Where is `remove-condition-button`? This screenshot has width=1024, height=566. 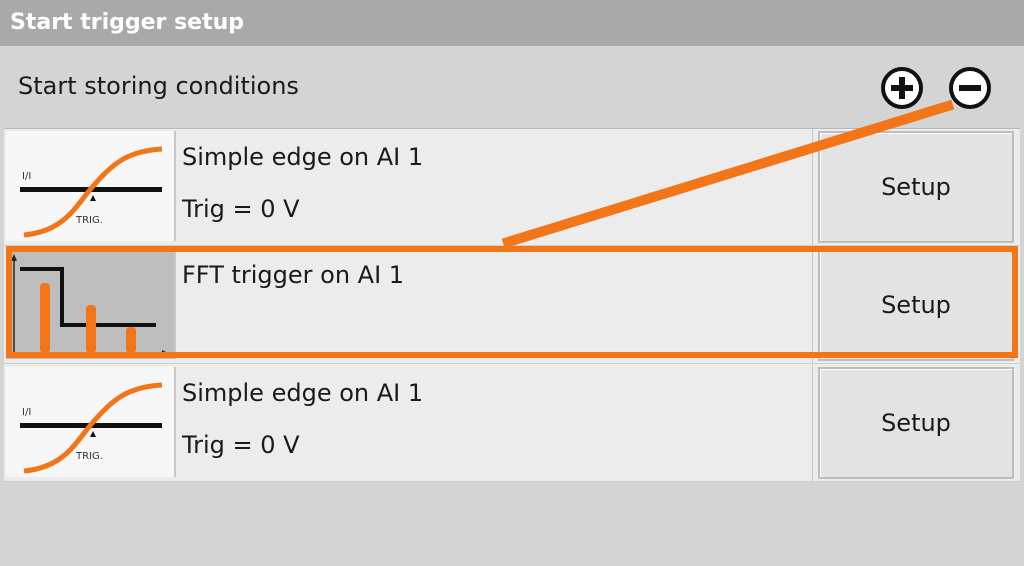 remove-condition-button is located at coordinates (970, 88).